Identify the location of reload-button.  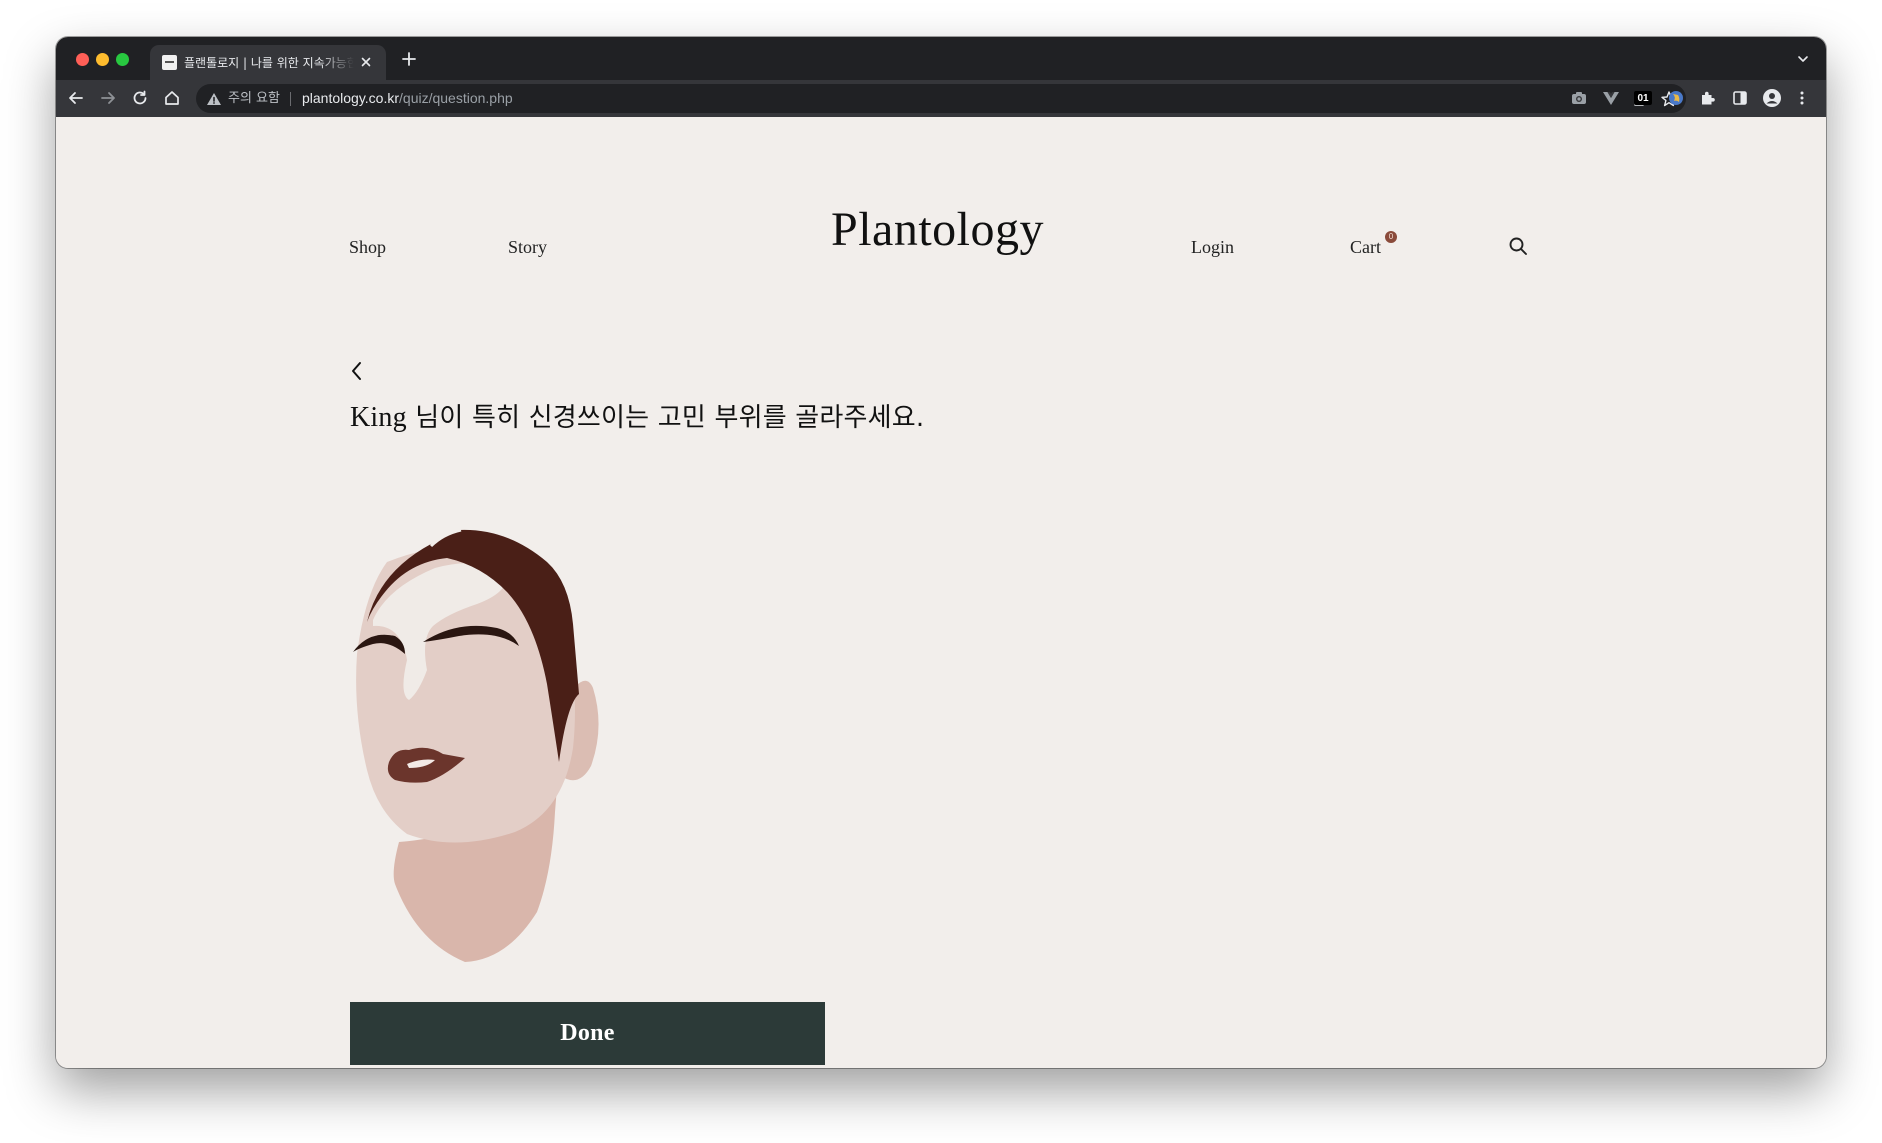
(140, 98).